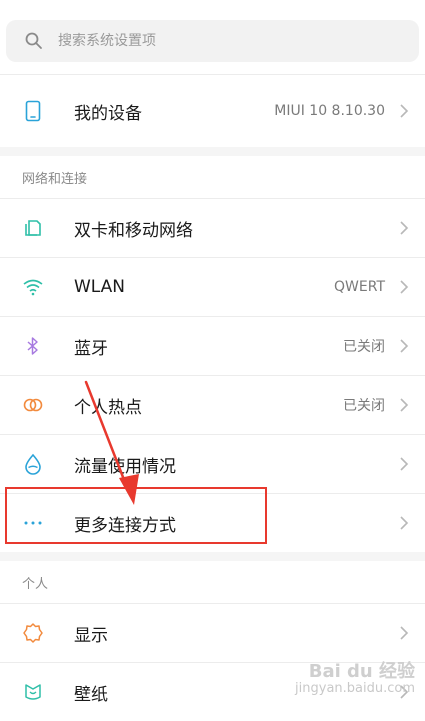 Image resolution: width=425 pixels, height=721 pixels. What do you see at coordinates (33, 346) in the screenshot?
I see `bluetooth-icon` at bounding box center [33, 346].